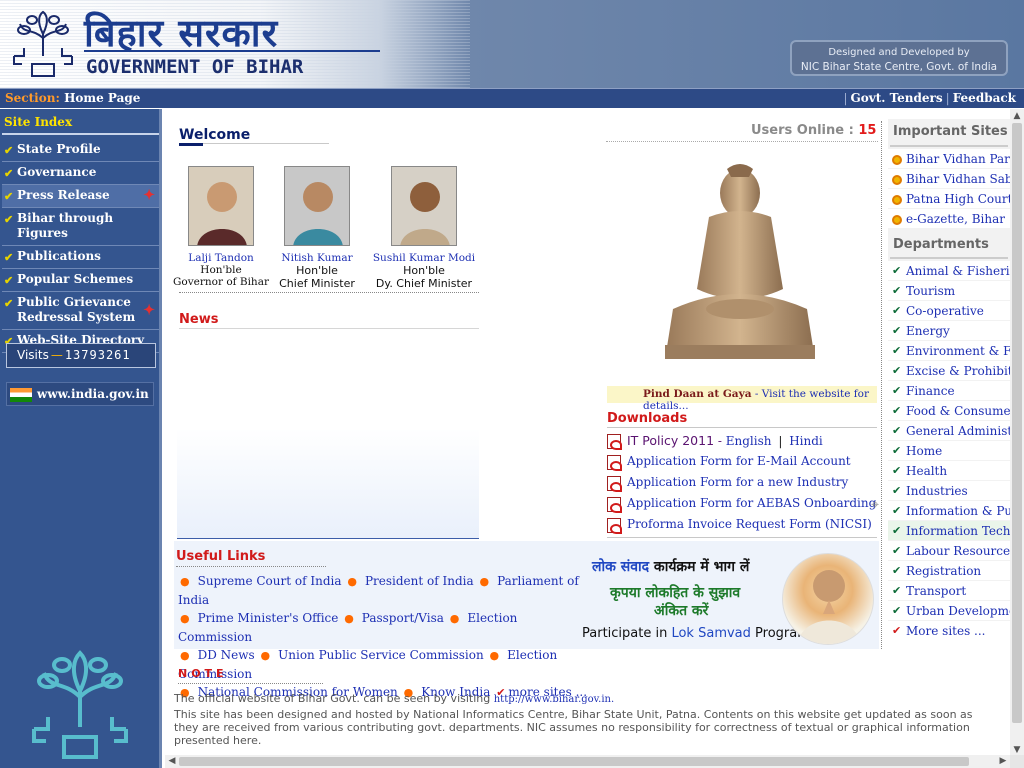 Image resolution: width=1024 pixels, height=768 pixels. I want to click on department-link: ✔ Home, so click(949, 451).